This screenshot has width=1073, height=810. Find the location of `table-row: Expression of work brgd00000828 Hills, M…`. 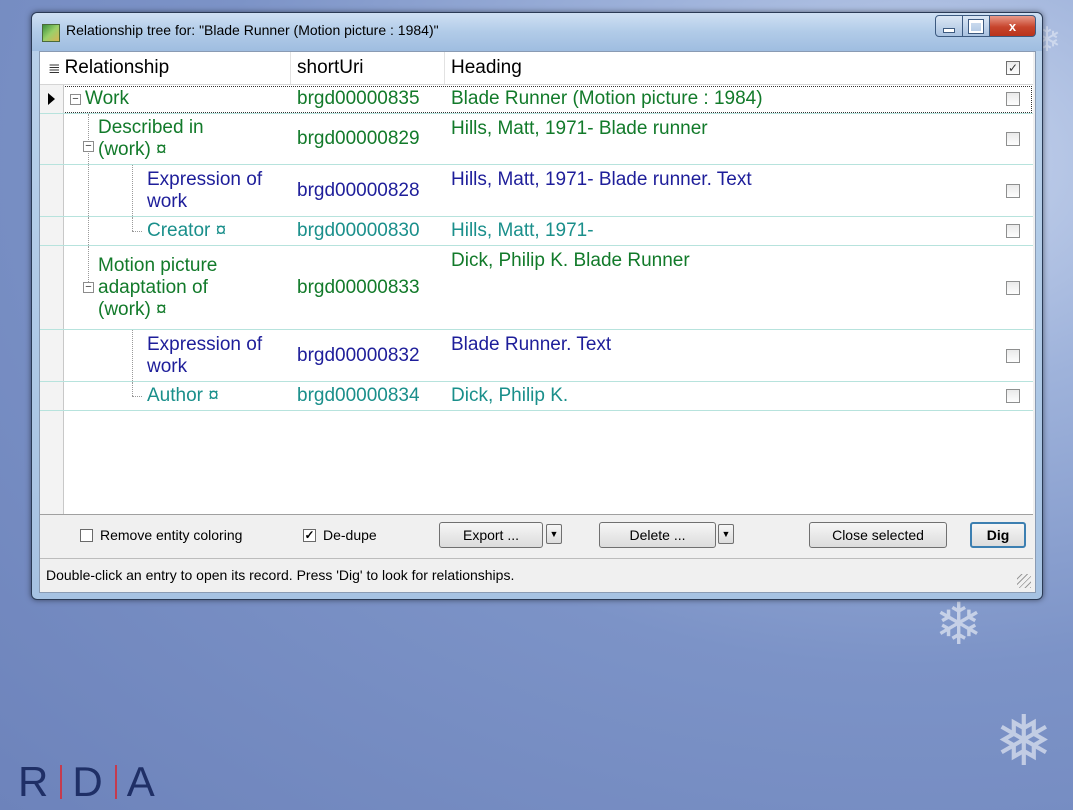

table-row: Expression of work brgd00000828 Hills, M… is located at coordinates (536, 191).